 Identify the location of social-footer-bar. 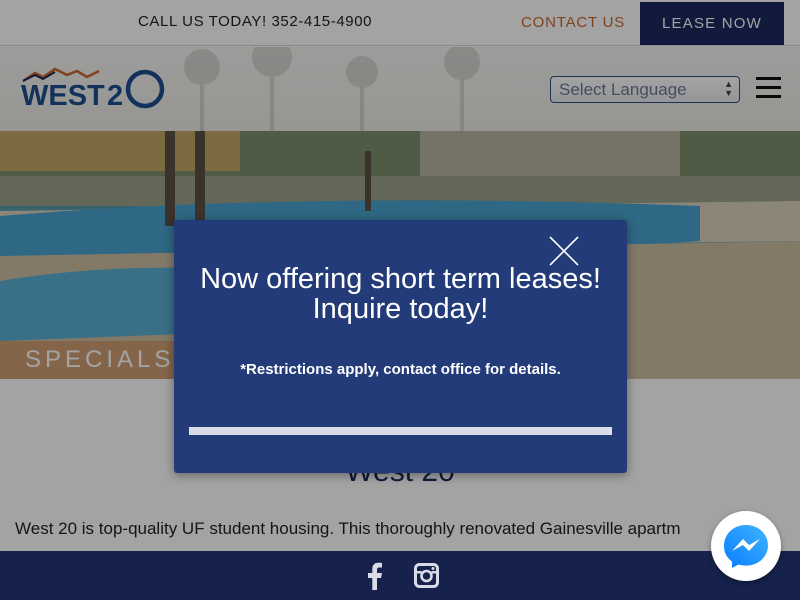
(400, 575).